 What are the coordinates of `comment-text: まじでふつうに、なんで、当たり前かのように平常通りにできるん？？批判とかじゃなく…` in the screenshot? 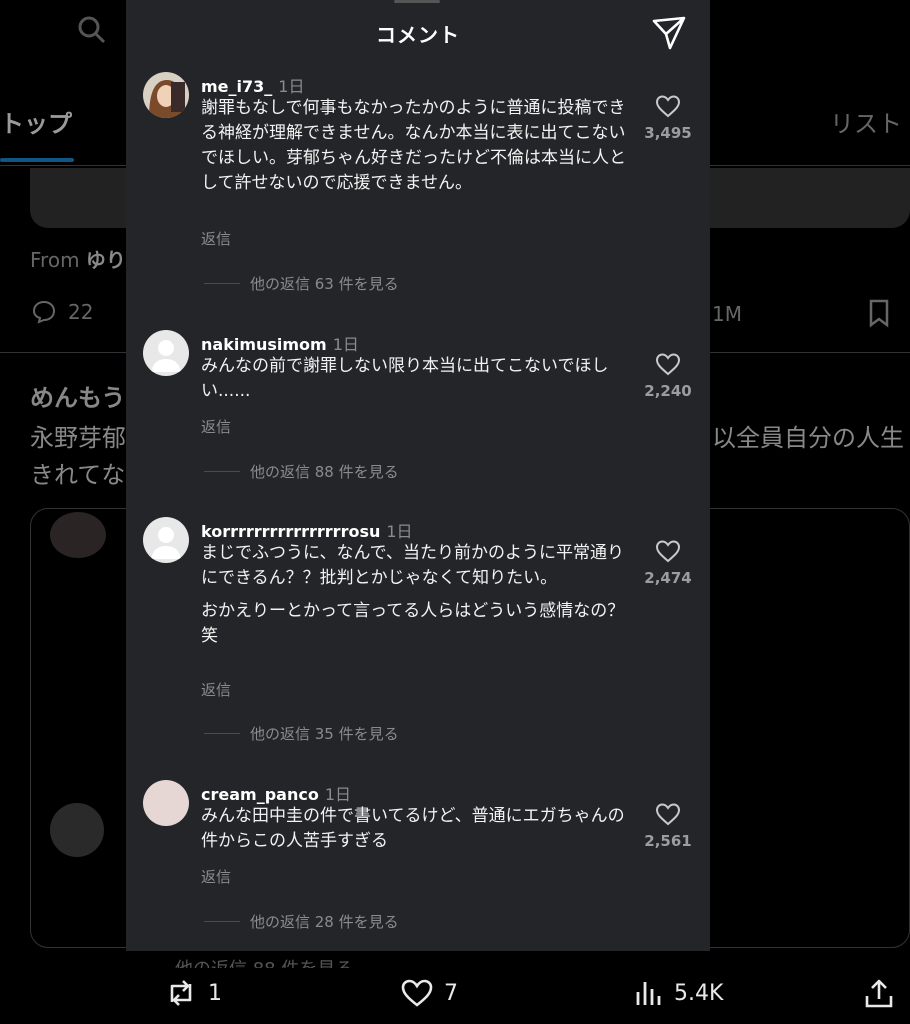 It's located at (413, 595).